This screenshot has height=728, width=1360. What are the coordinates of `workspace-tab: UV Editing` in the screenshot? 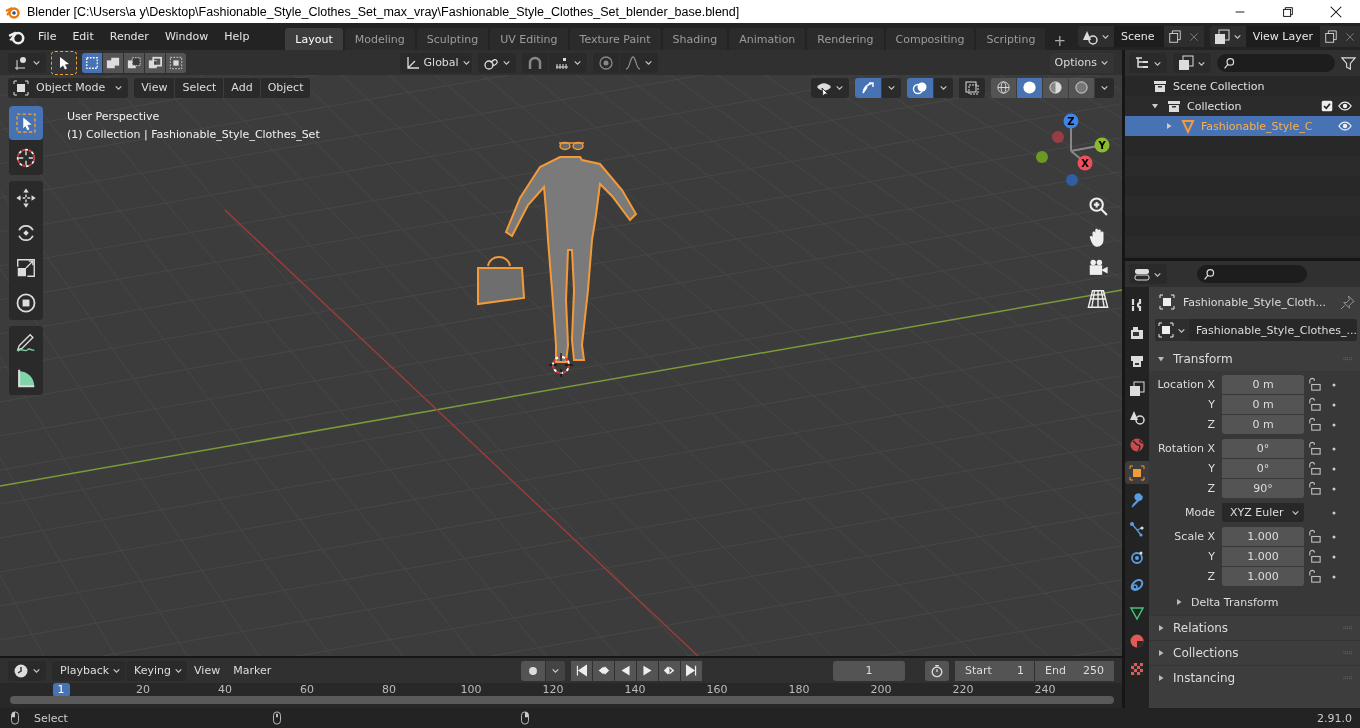 It's located at (529, 39).